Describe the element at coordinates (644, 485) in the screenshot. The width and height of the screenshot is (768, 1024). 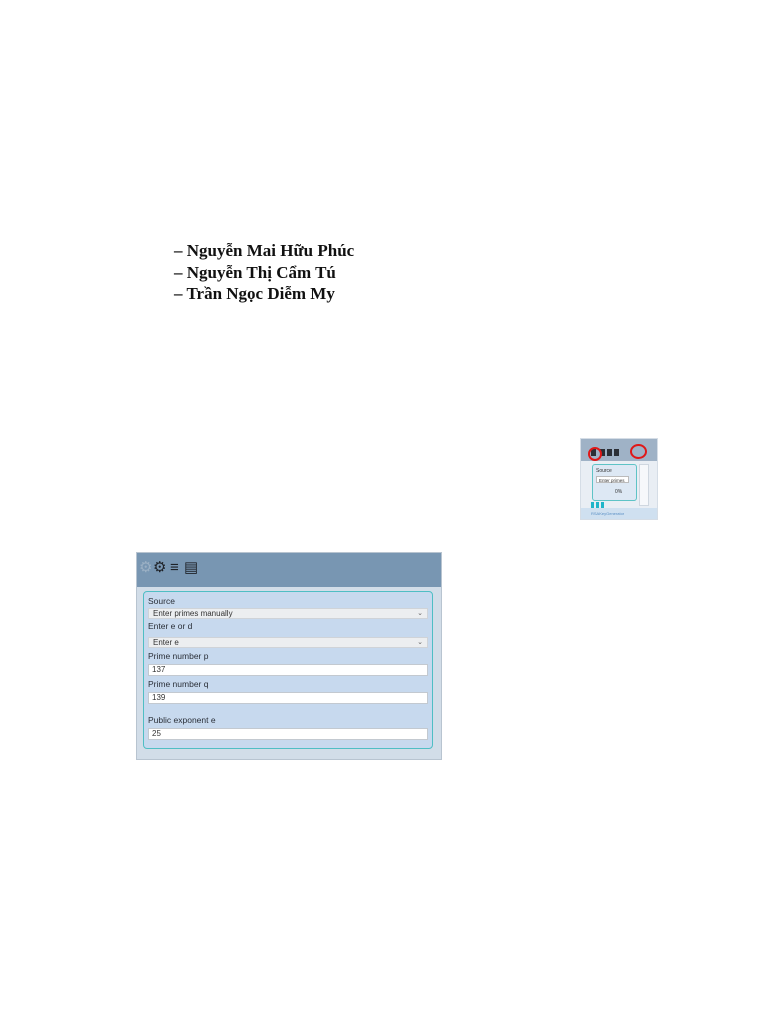
I see `thumbnail-scrollbar` at that location.